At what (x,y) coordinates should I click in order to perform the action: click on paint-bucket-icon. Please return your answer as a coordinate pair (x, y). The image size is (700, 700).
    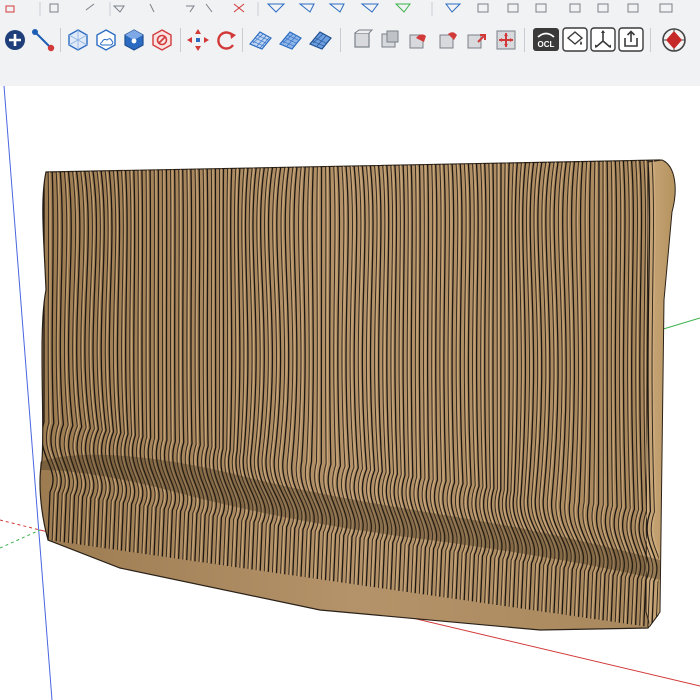
    Looking at the image, I should click on (575, 39).